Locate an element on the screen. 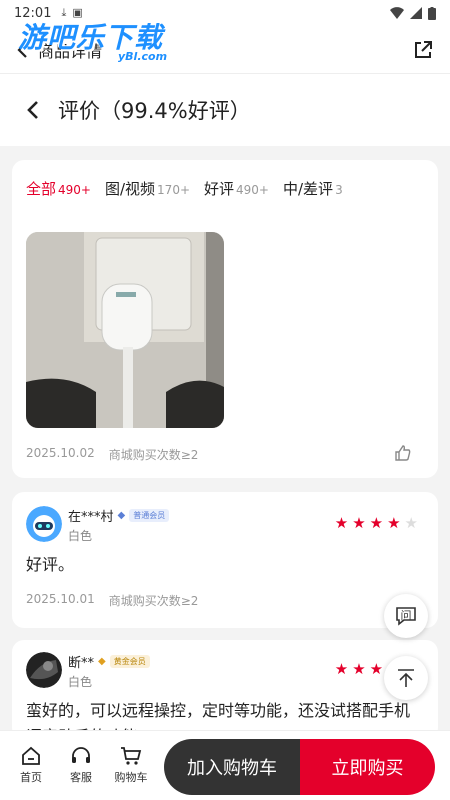  nav-home-label: 首页 is located at coordinates (31, 777).